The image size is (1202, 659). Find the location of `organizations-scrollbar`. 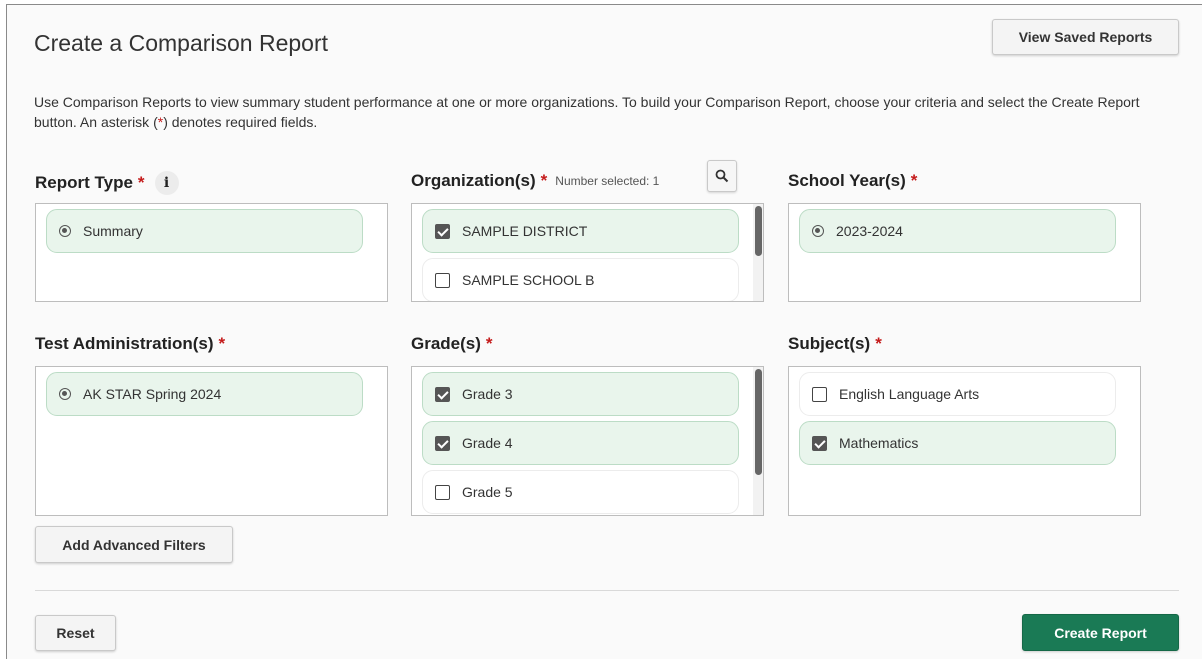

organizations-scrollbar is located at coordinates (758, 252).